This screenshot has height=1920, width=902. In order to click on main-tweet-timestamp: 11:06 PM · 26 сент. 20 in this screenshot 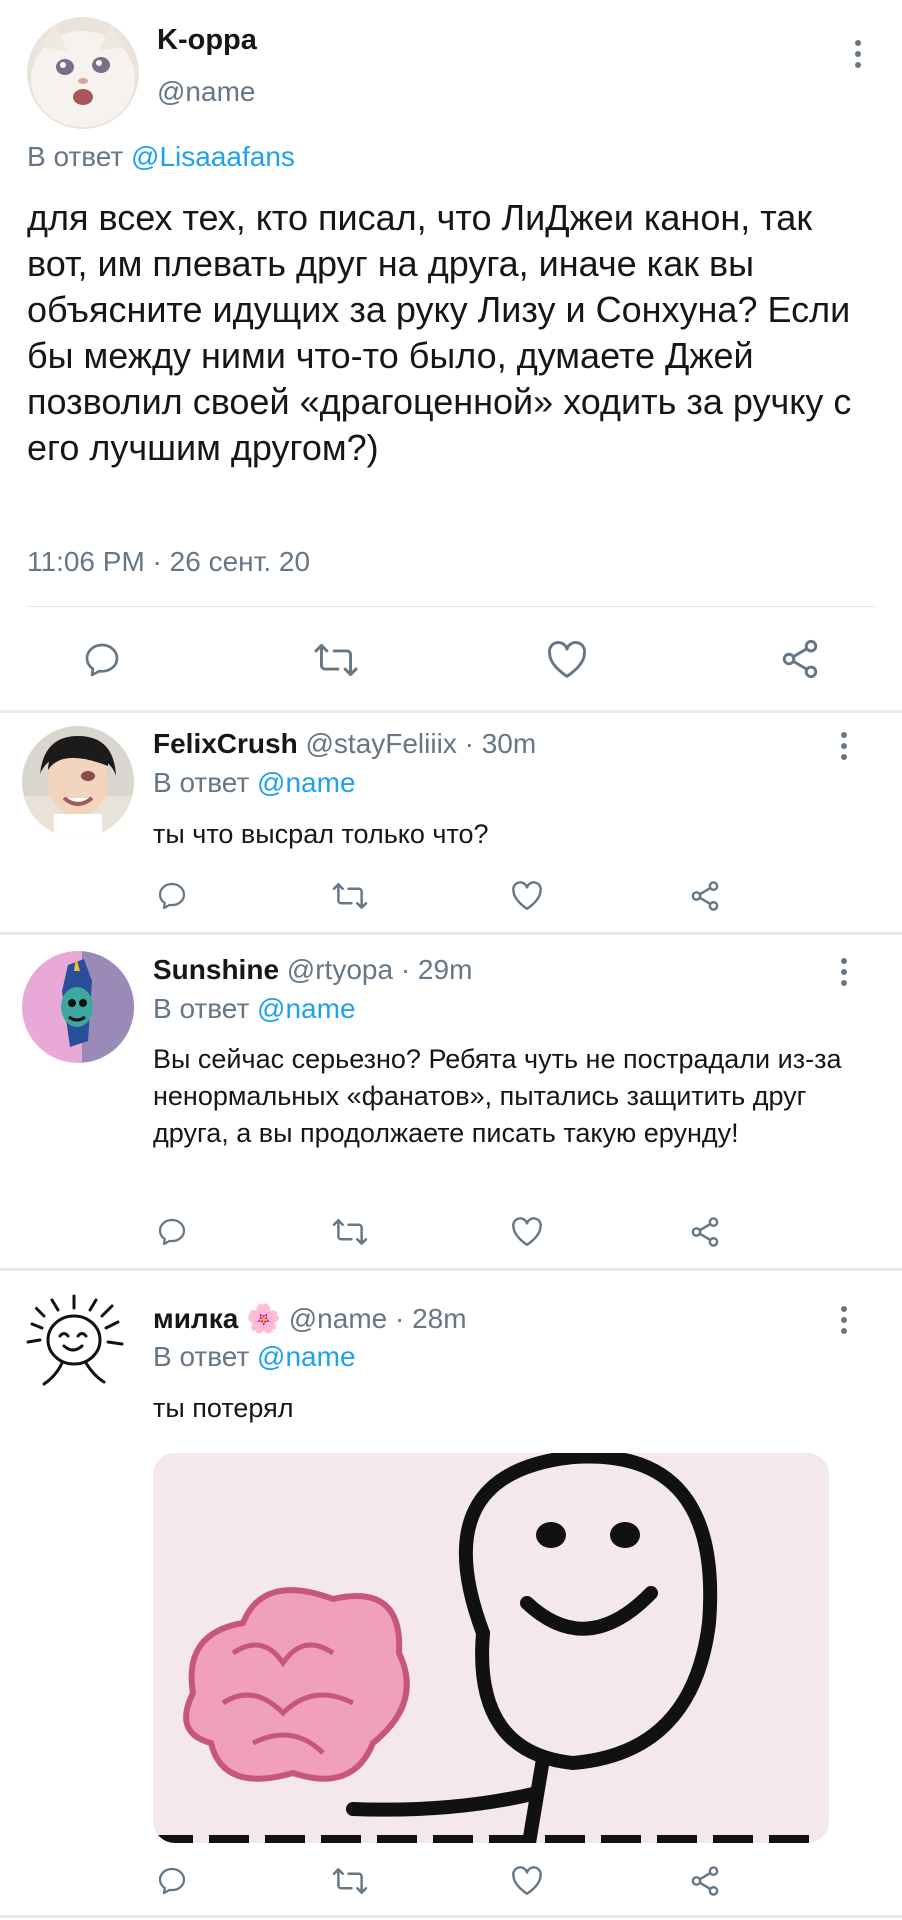, I will do `click(168, 562)`.